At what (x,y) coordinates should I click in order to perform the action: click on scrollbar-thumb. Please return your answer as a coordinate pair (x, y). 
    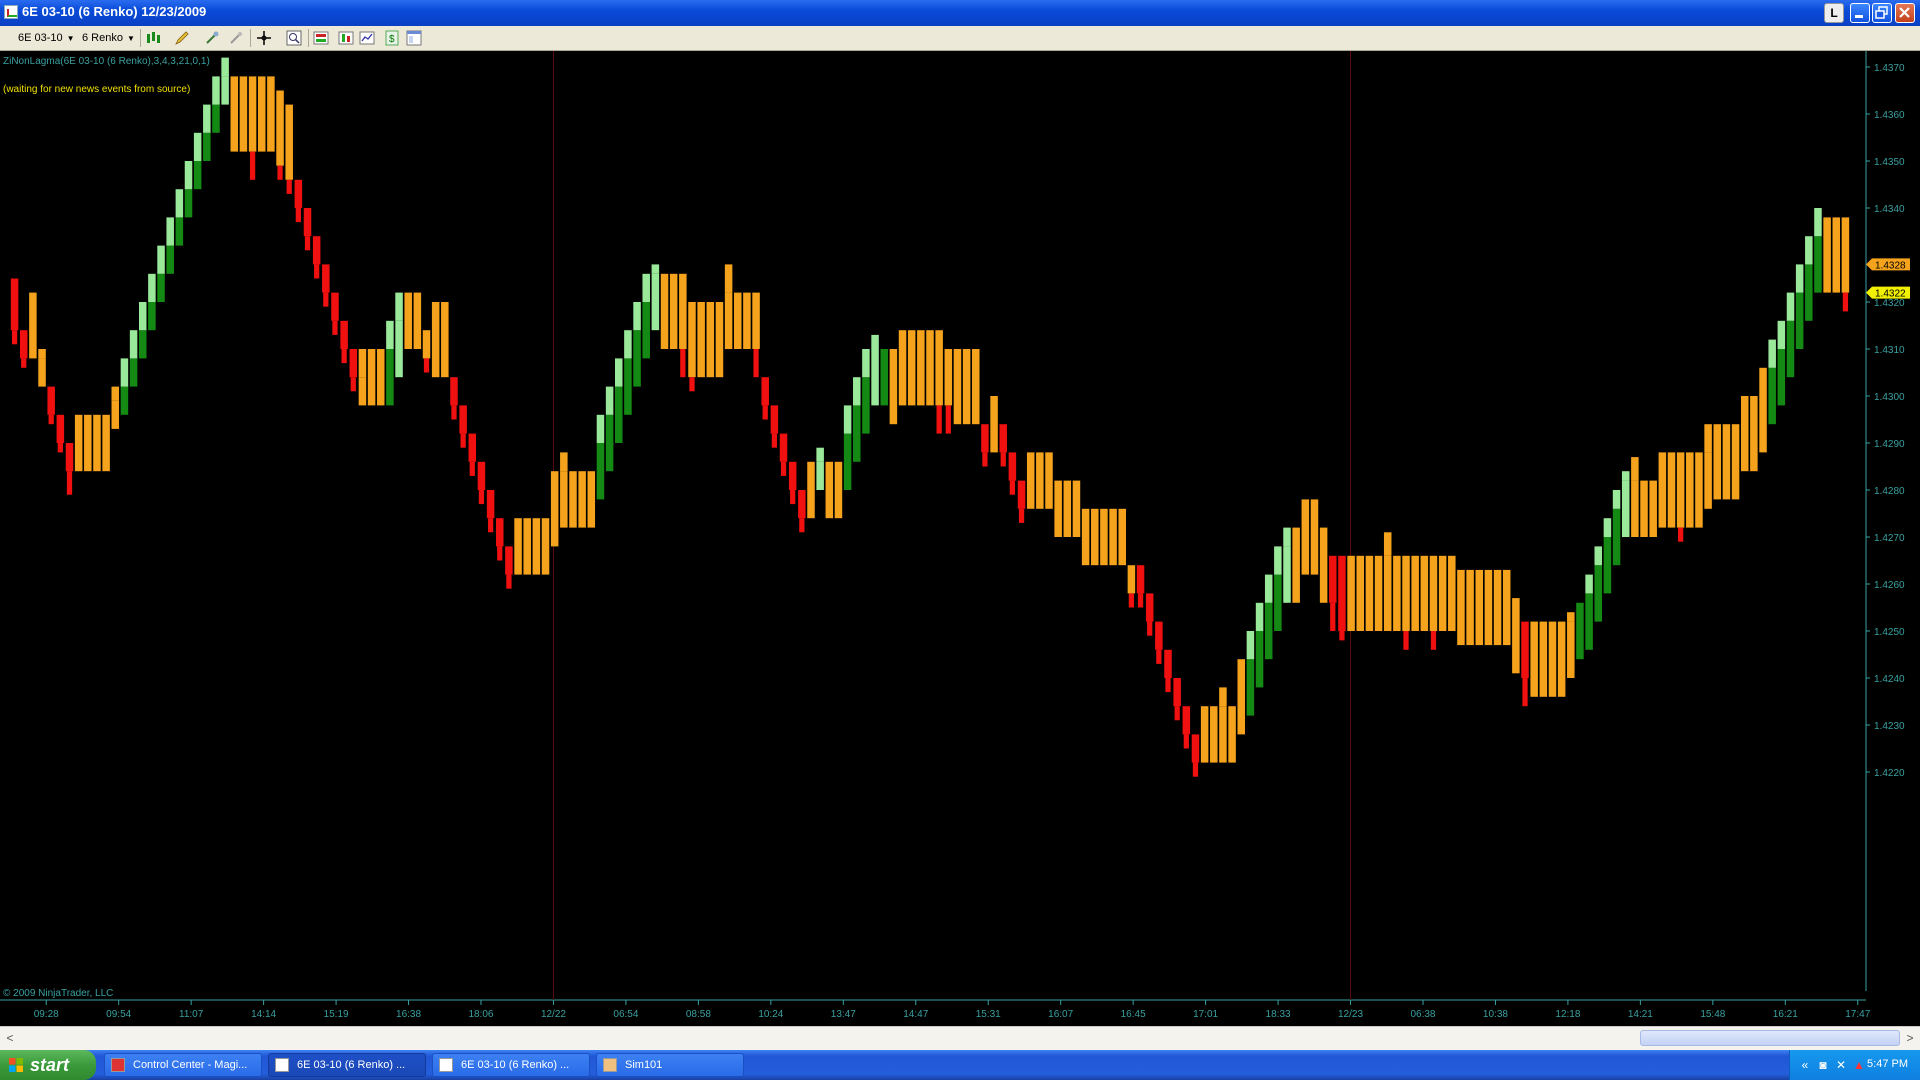
    Looking at the image, I should click on (1770, 1038).